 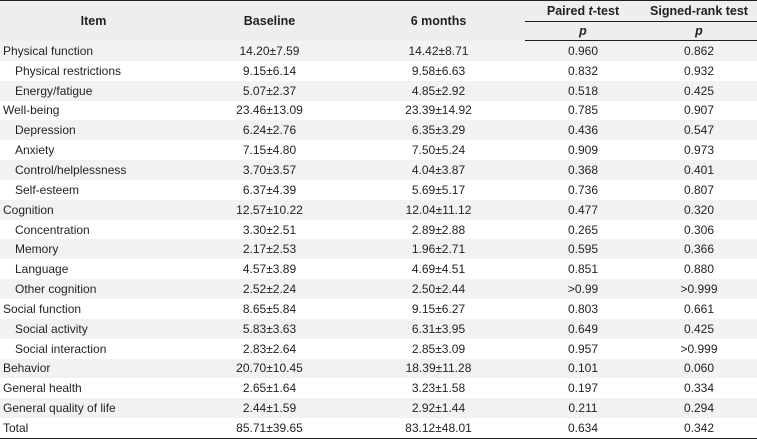 I want to click on row-paired-p: 0.909, so click(x=583, y=150).